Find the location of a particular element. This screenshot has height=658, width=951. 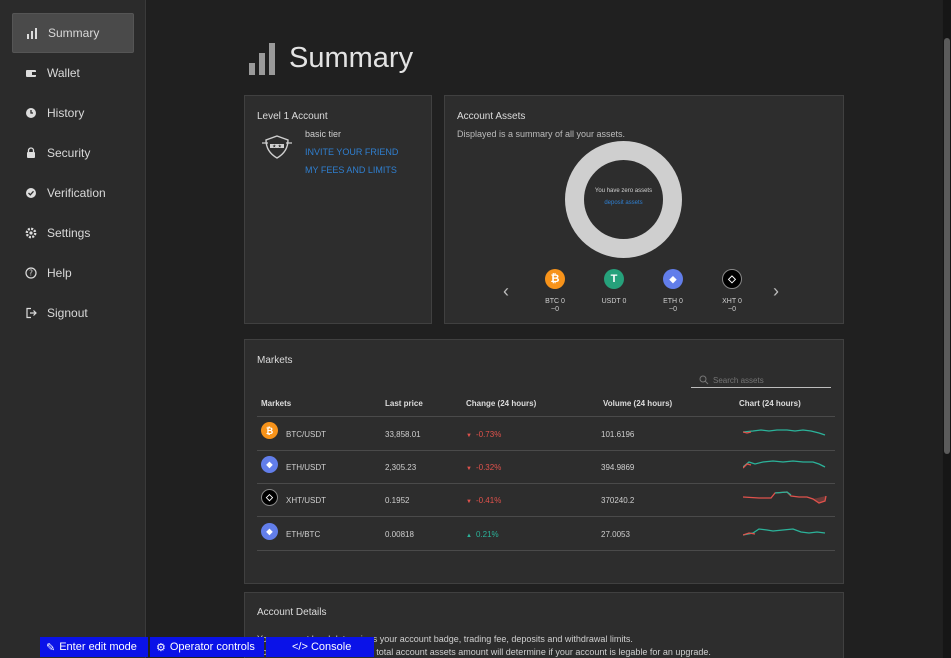

donut-center: You have zero assets deposit assets is located at coordinates (623, 199).